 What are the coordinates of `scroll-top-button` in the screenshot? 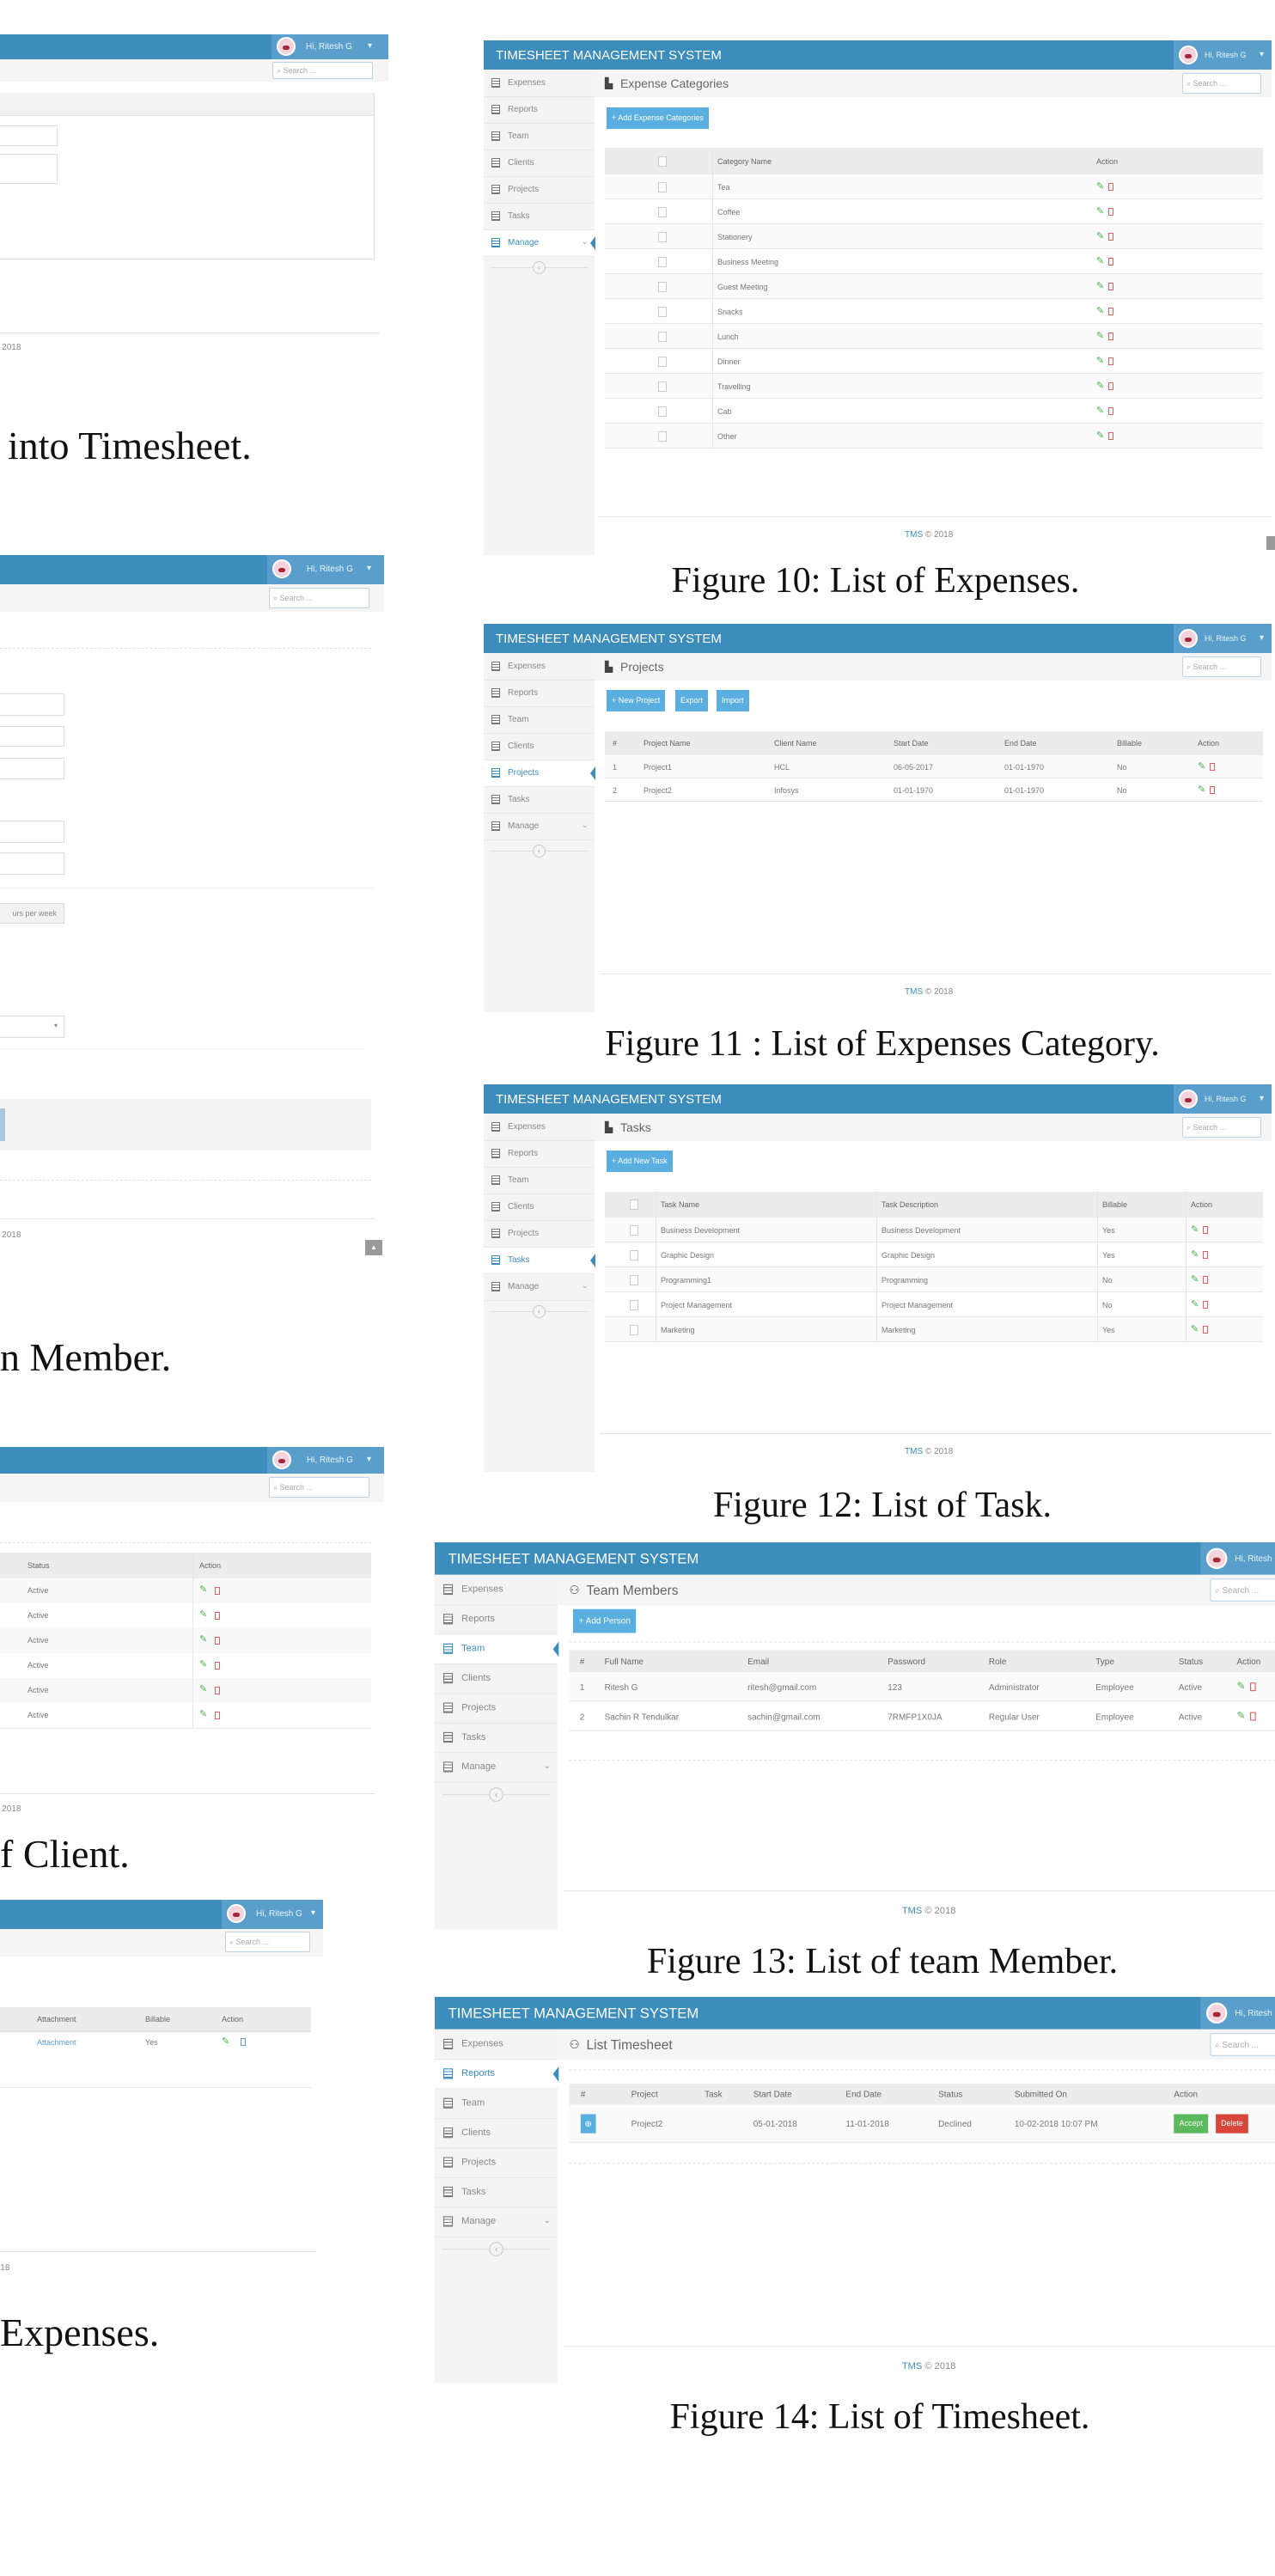 It's located at (1270, 543).